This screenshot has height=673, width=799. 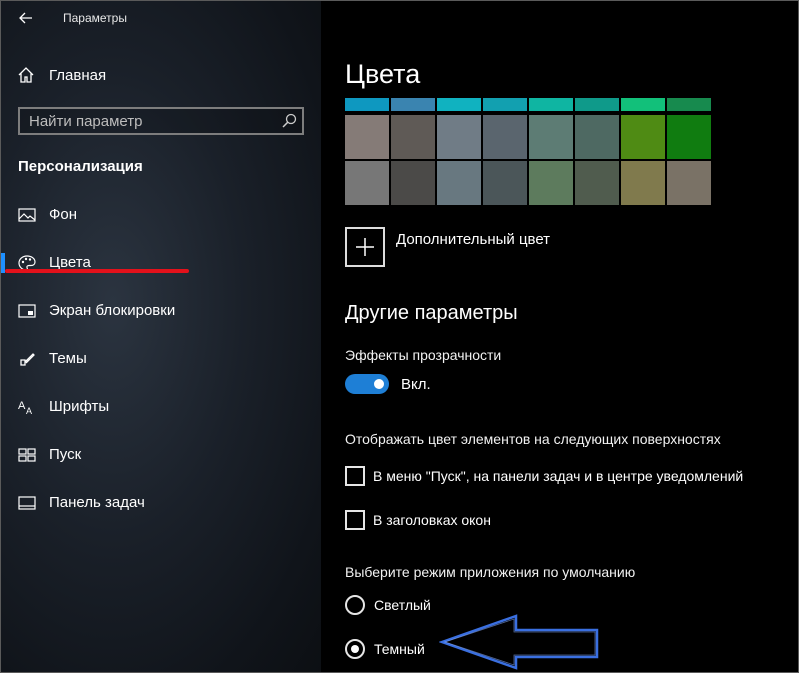 I want to click on home-icon, so click(x=26, y=75).